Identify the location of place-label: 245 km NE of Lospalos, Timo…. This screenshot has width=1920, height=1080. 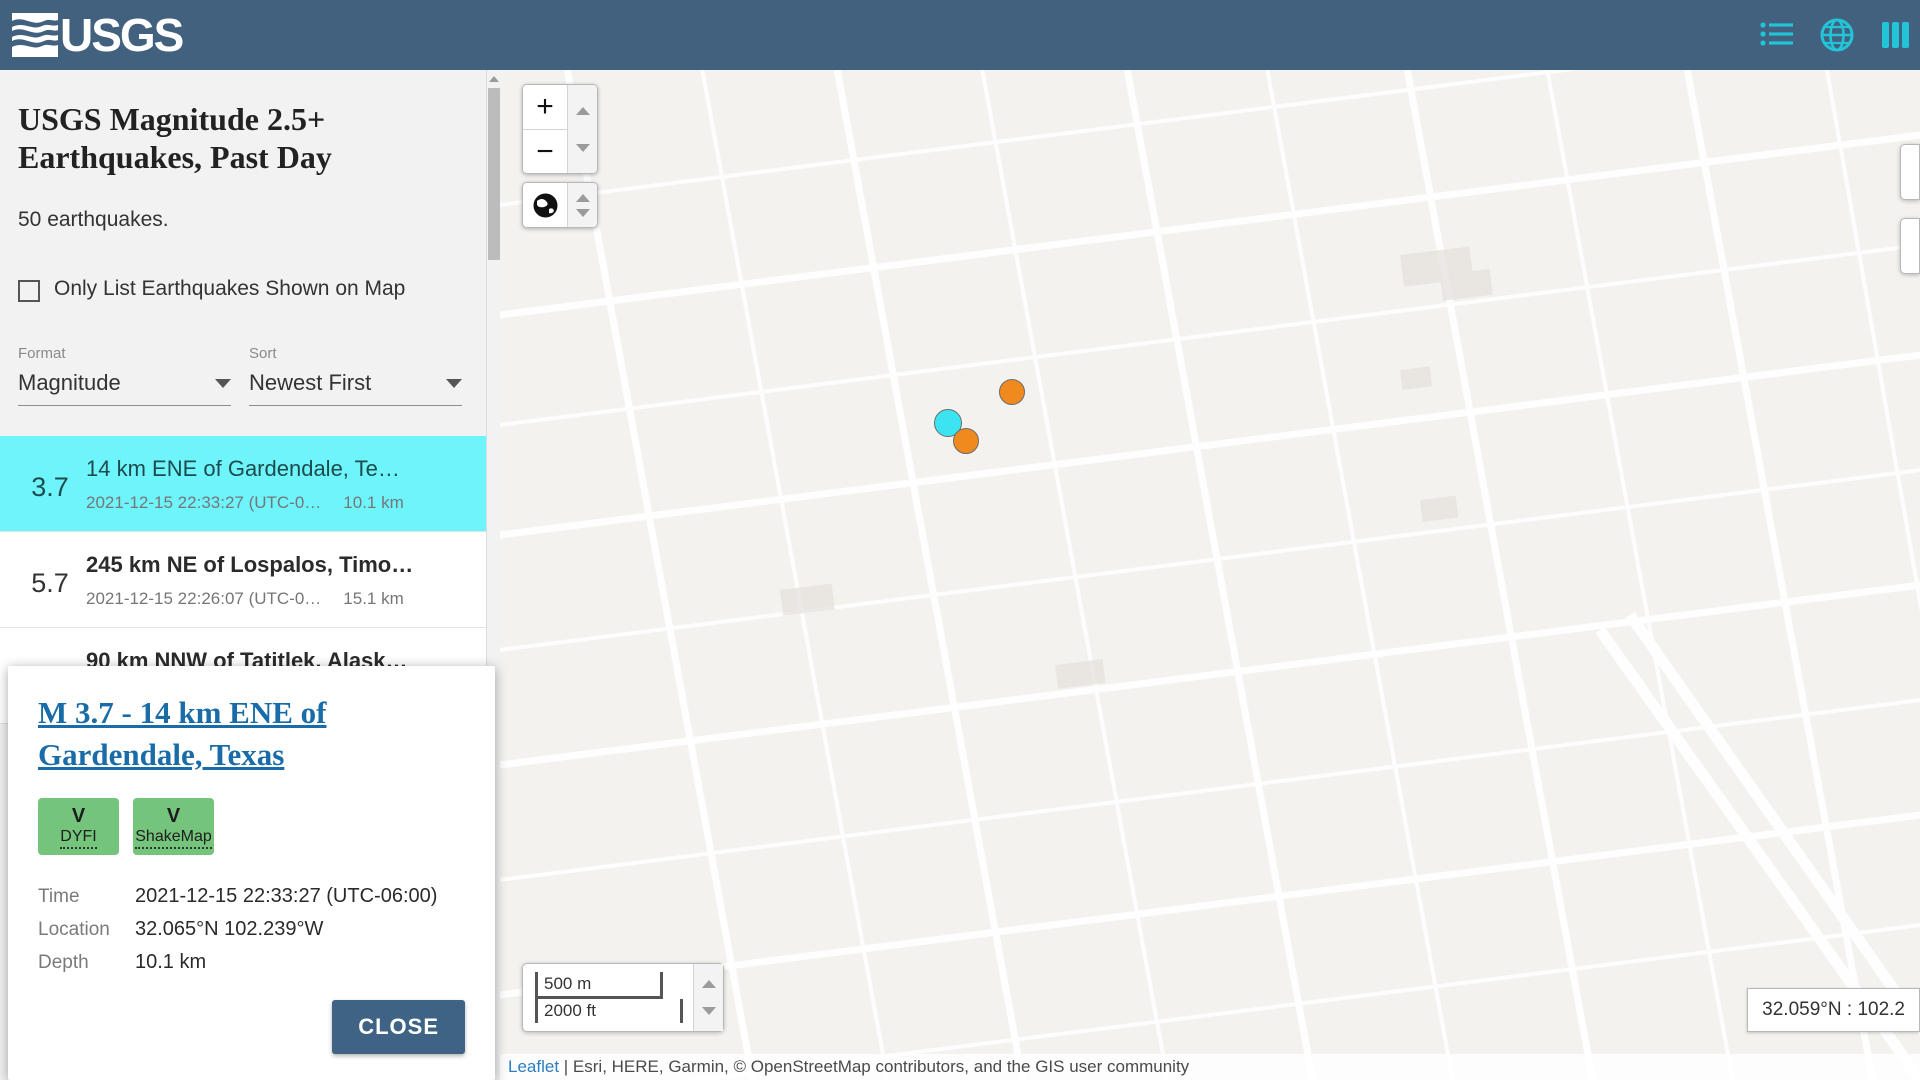
(250, 564).